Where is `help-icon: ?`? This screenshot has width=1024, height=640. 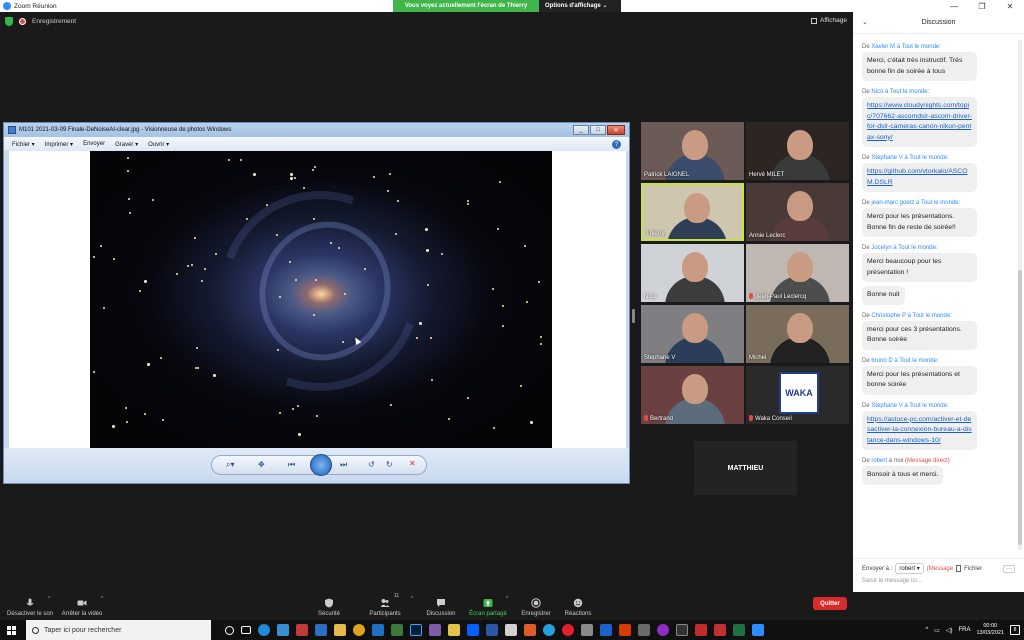
help-icon: ? is located at coordinates (616, 144).